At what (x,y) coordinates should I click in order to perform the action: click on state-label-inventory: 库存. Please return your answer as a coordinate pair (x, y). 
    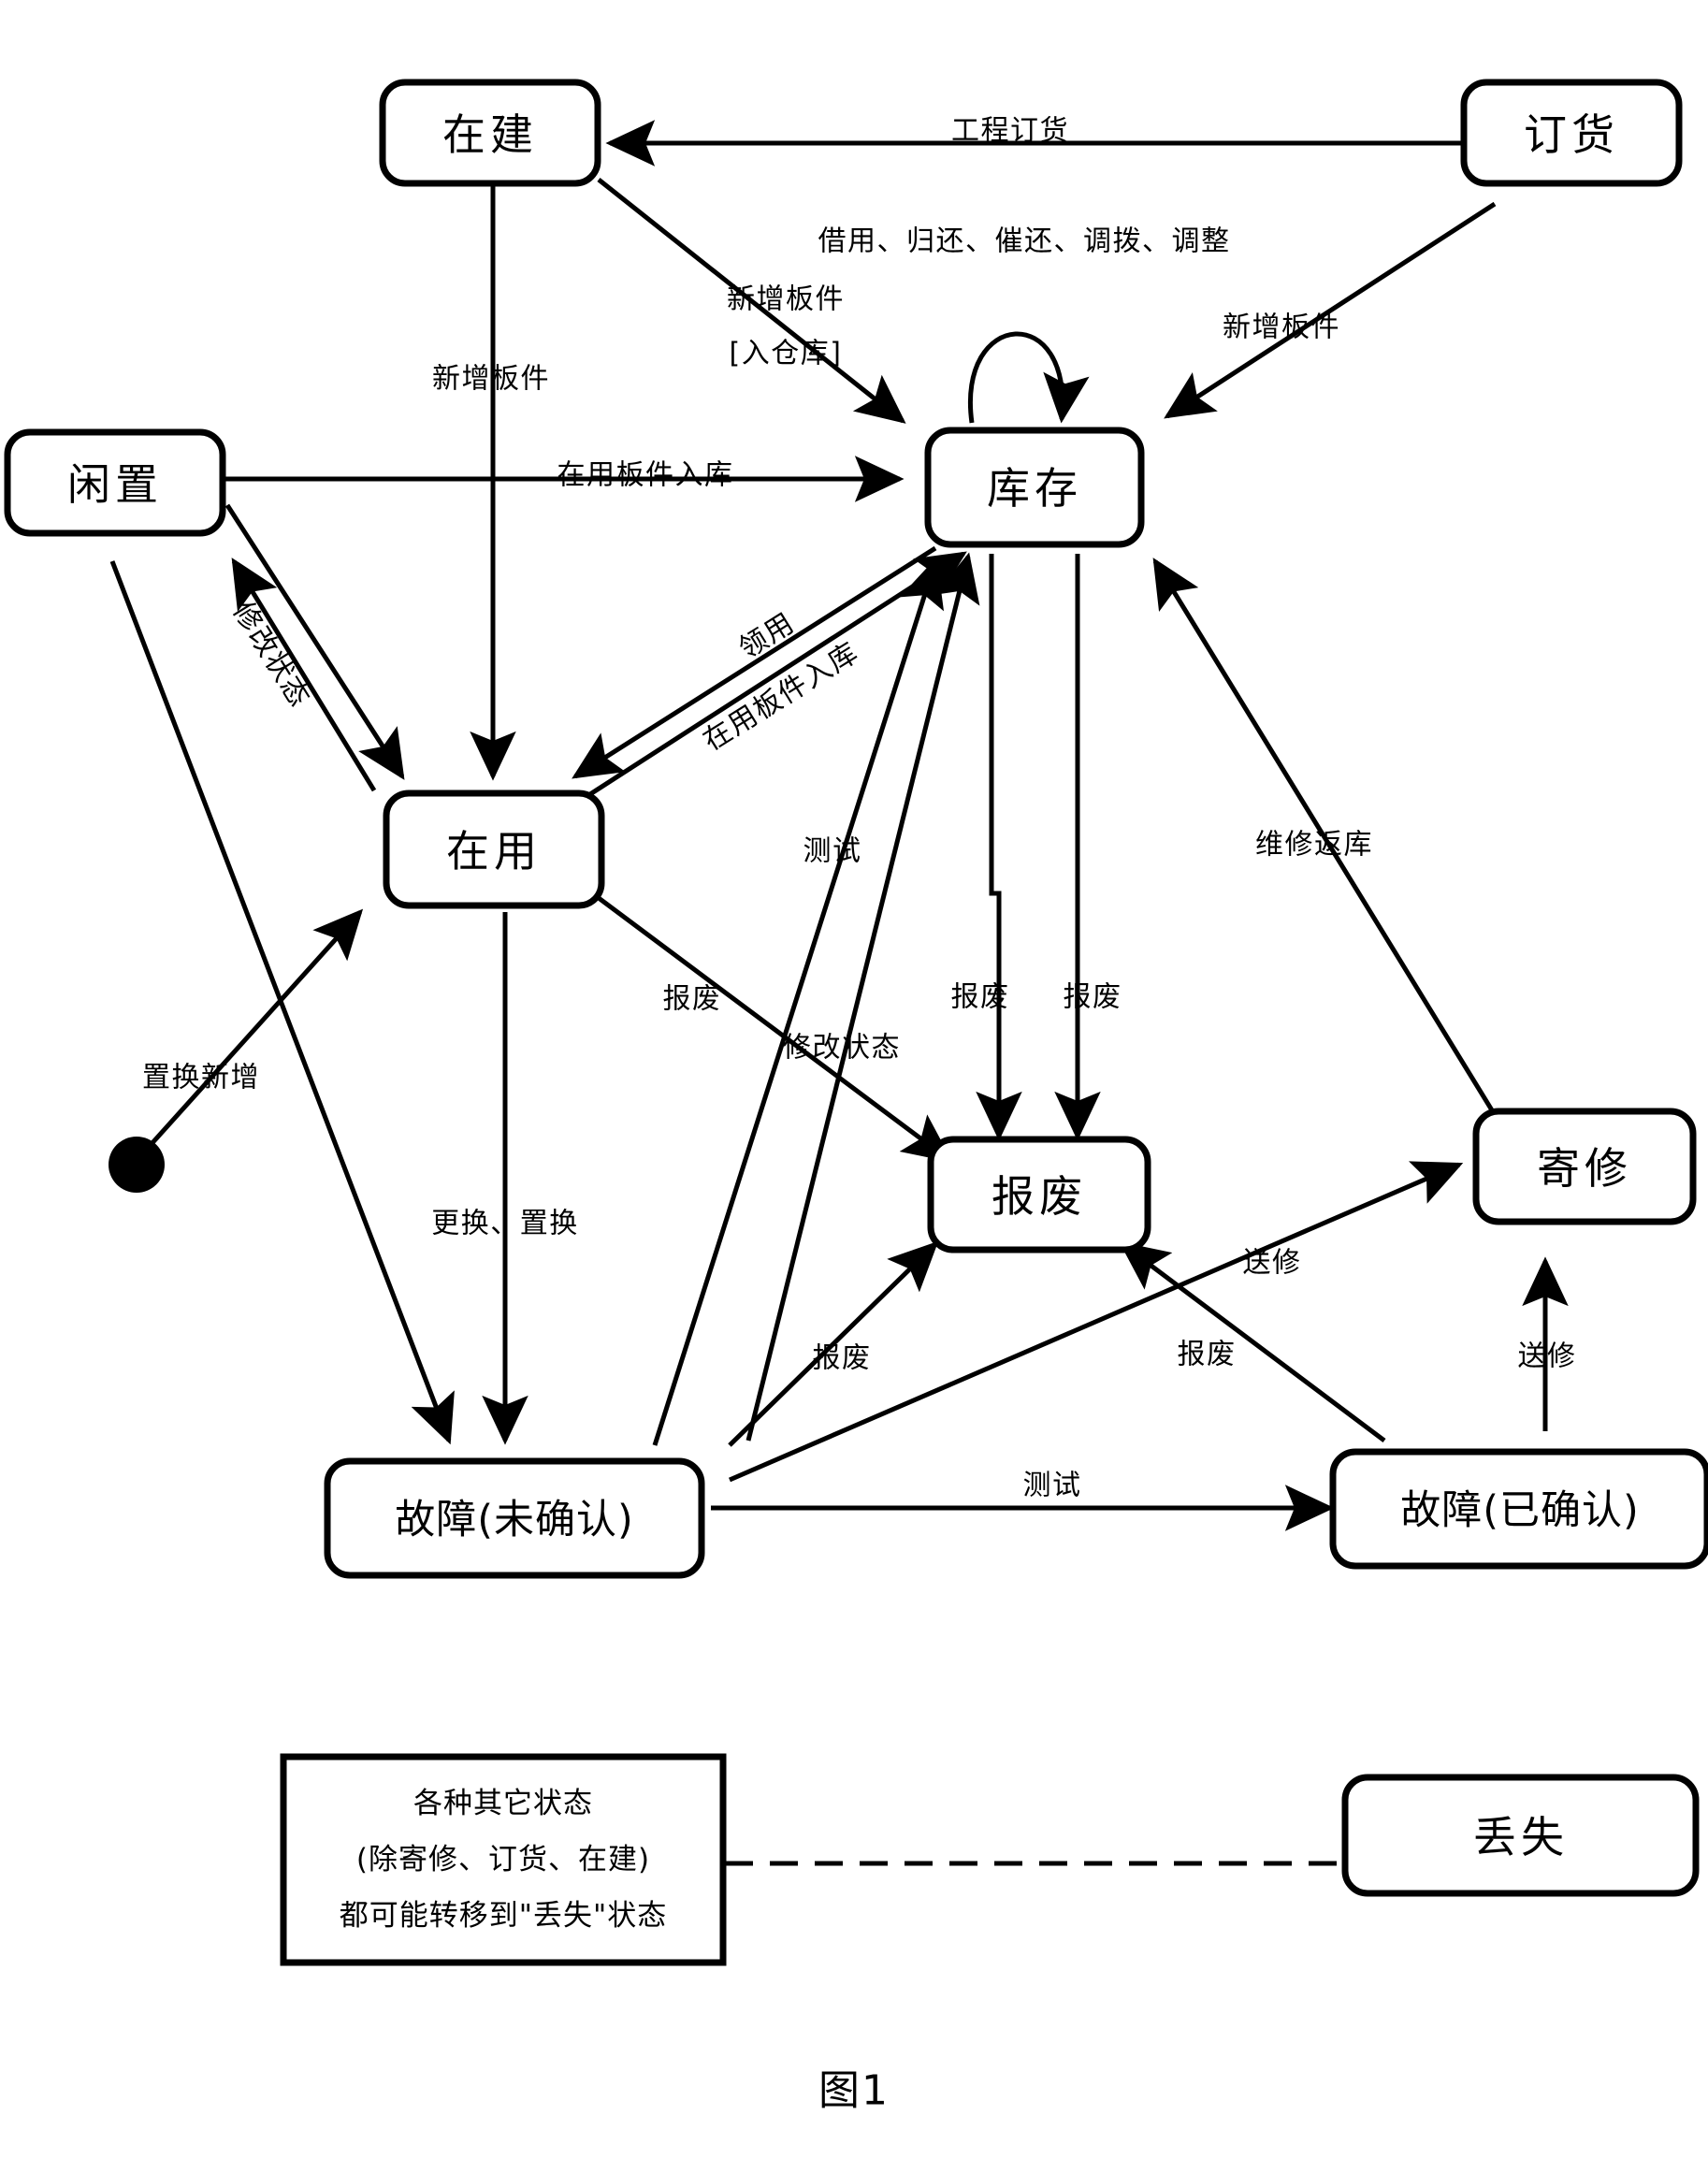
    Looking at the image, I should click on (1034, 488).